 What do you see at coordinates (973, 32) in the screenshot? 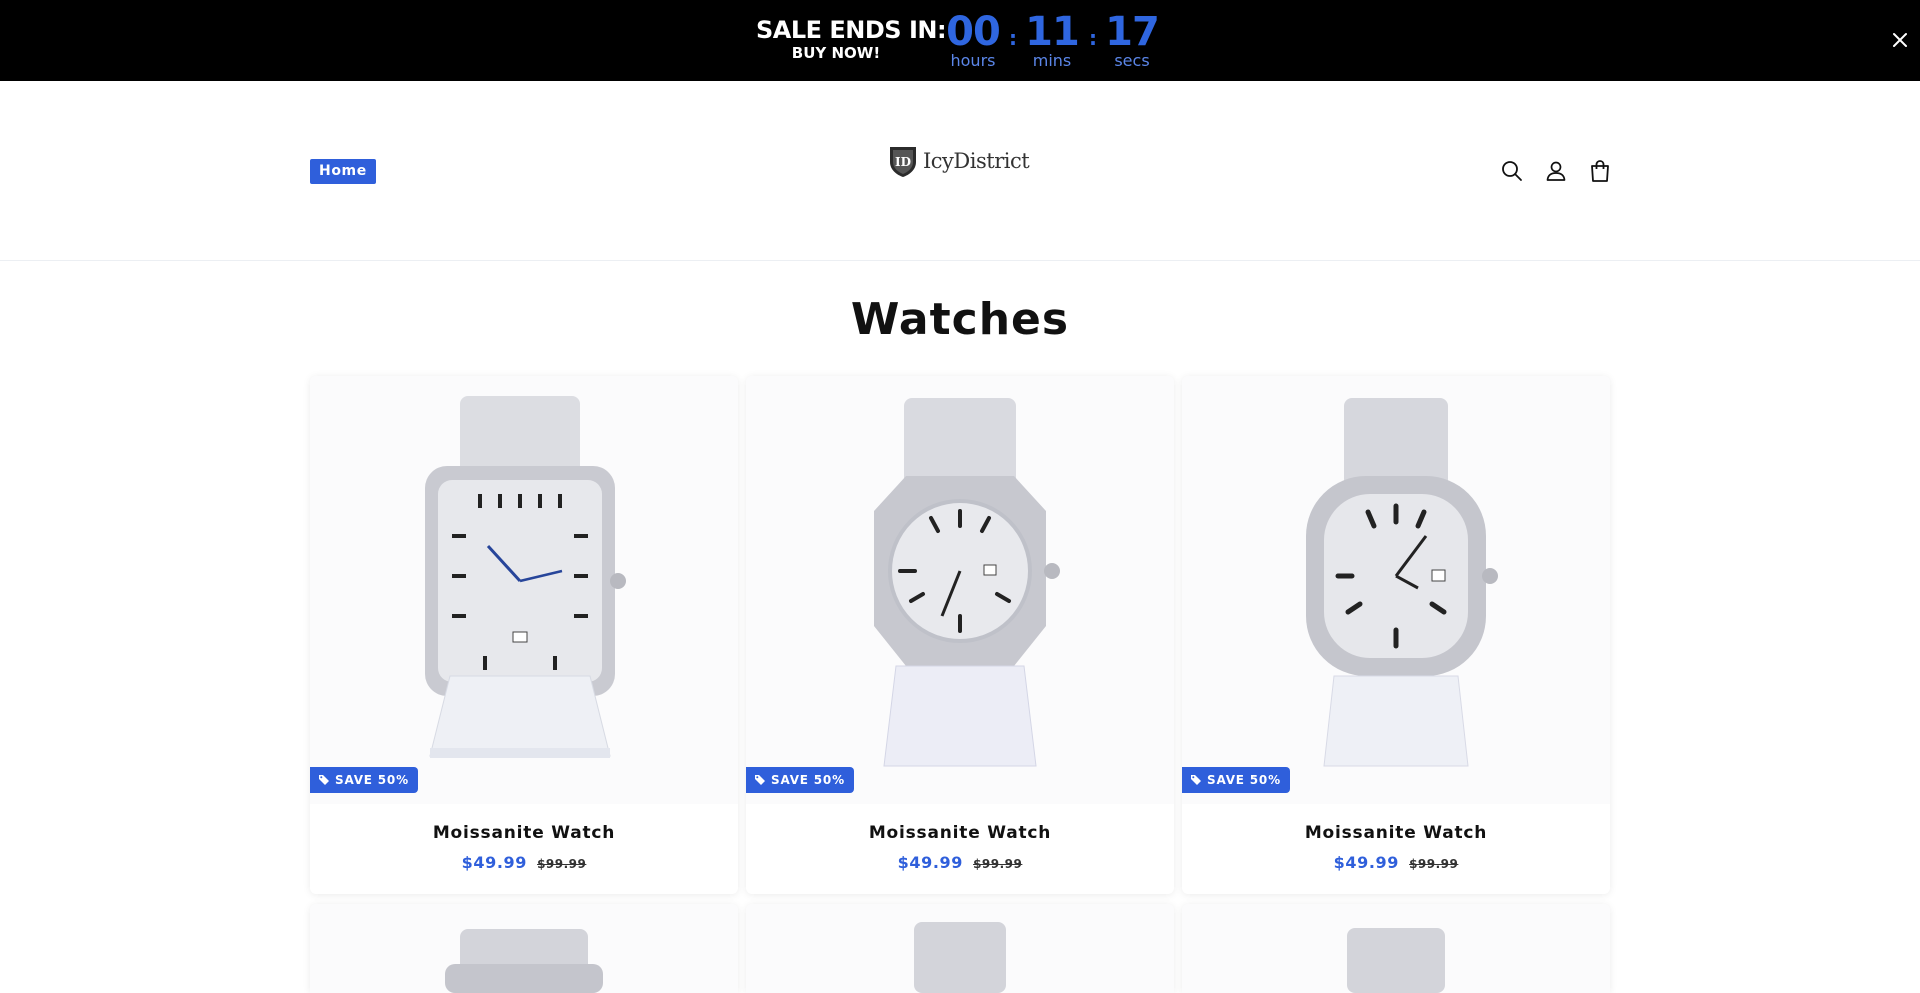
I see `hours-value: 00` at bounding box center [973, 32].